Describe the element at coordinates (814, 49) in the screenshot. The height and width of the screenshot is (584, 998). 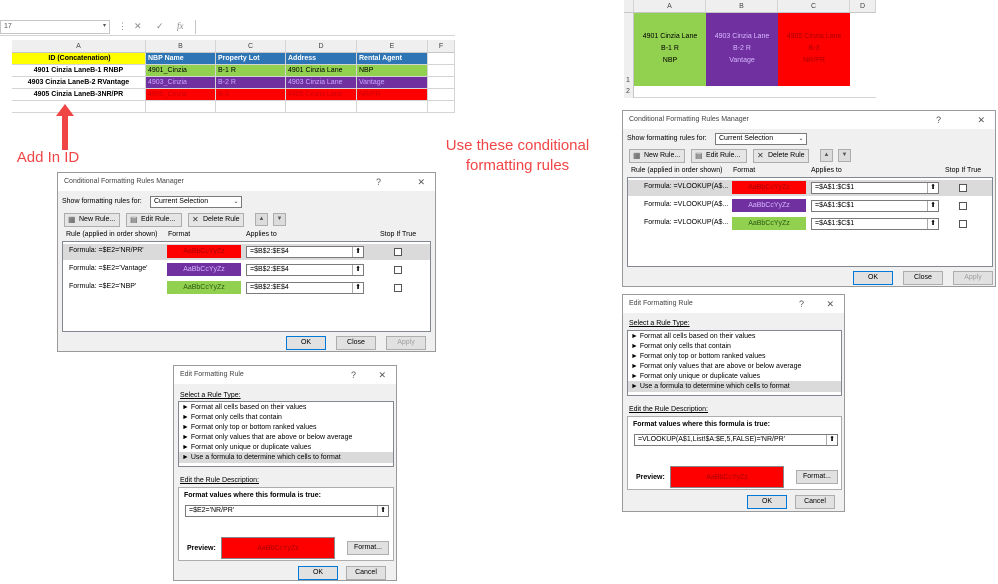
I see `cell-c1: 4905 Cinzia Lane B-3 NR/PR` at that location.